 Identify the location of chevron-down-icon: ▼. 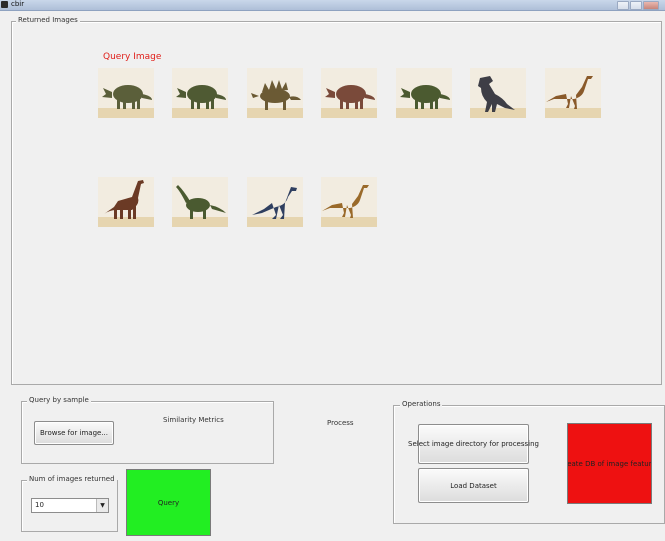
(102, 505).